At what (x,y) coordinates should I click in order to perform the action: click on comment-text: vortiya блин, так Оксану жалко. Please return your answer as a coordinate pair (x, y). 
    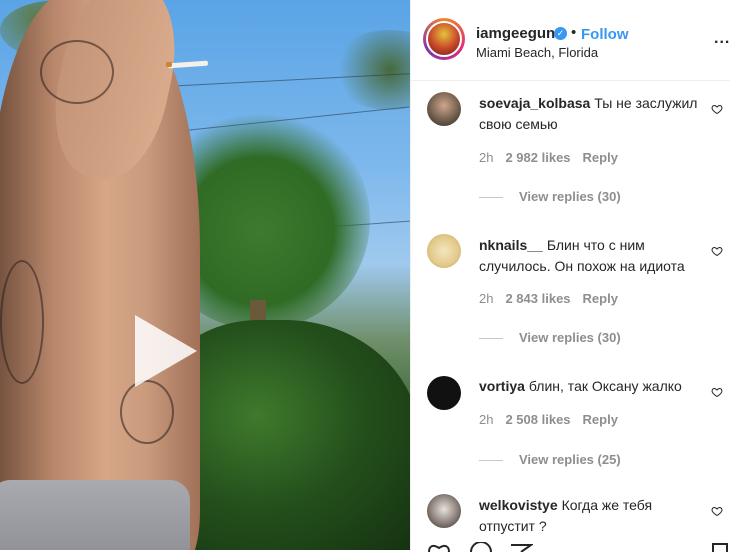
    Looking at the image, I should click on (589, 386).